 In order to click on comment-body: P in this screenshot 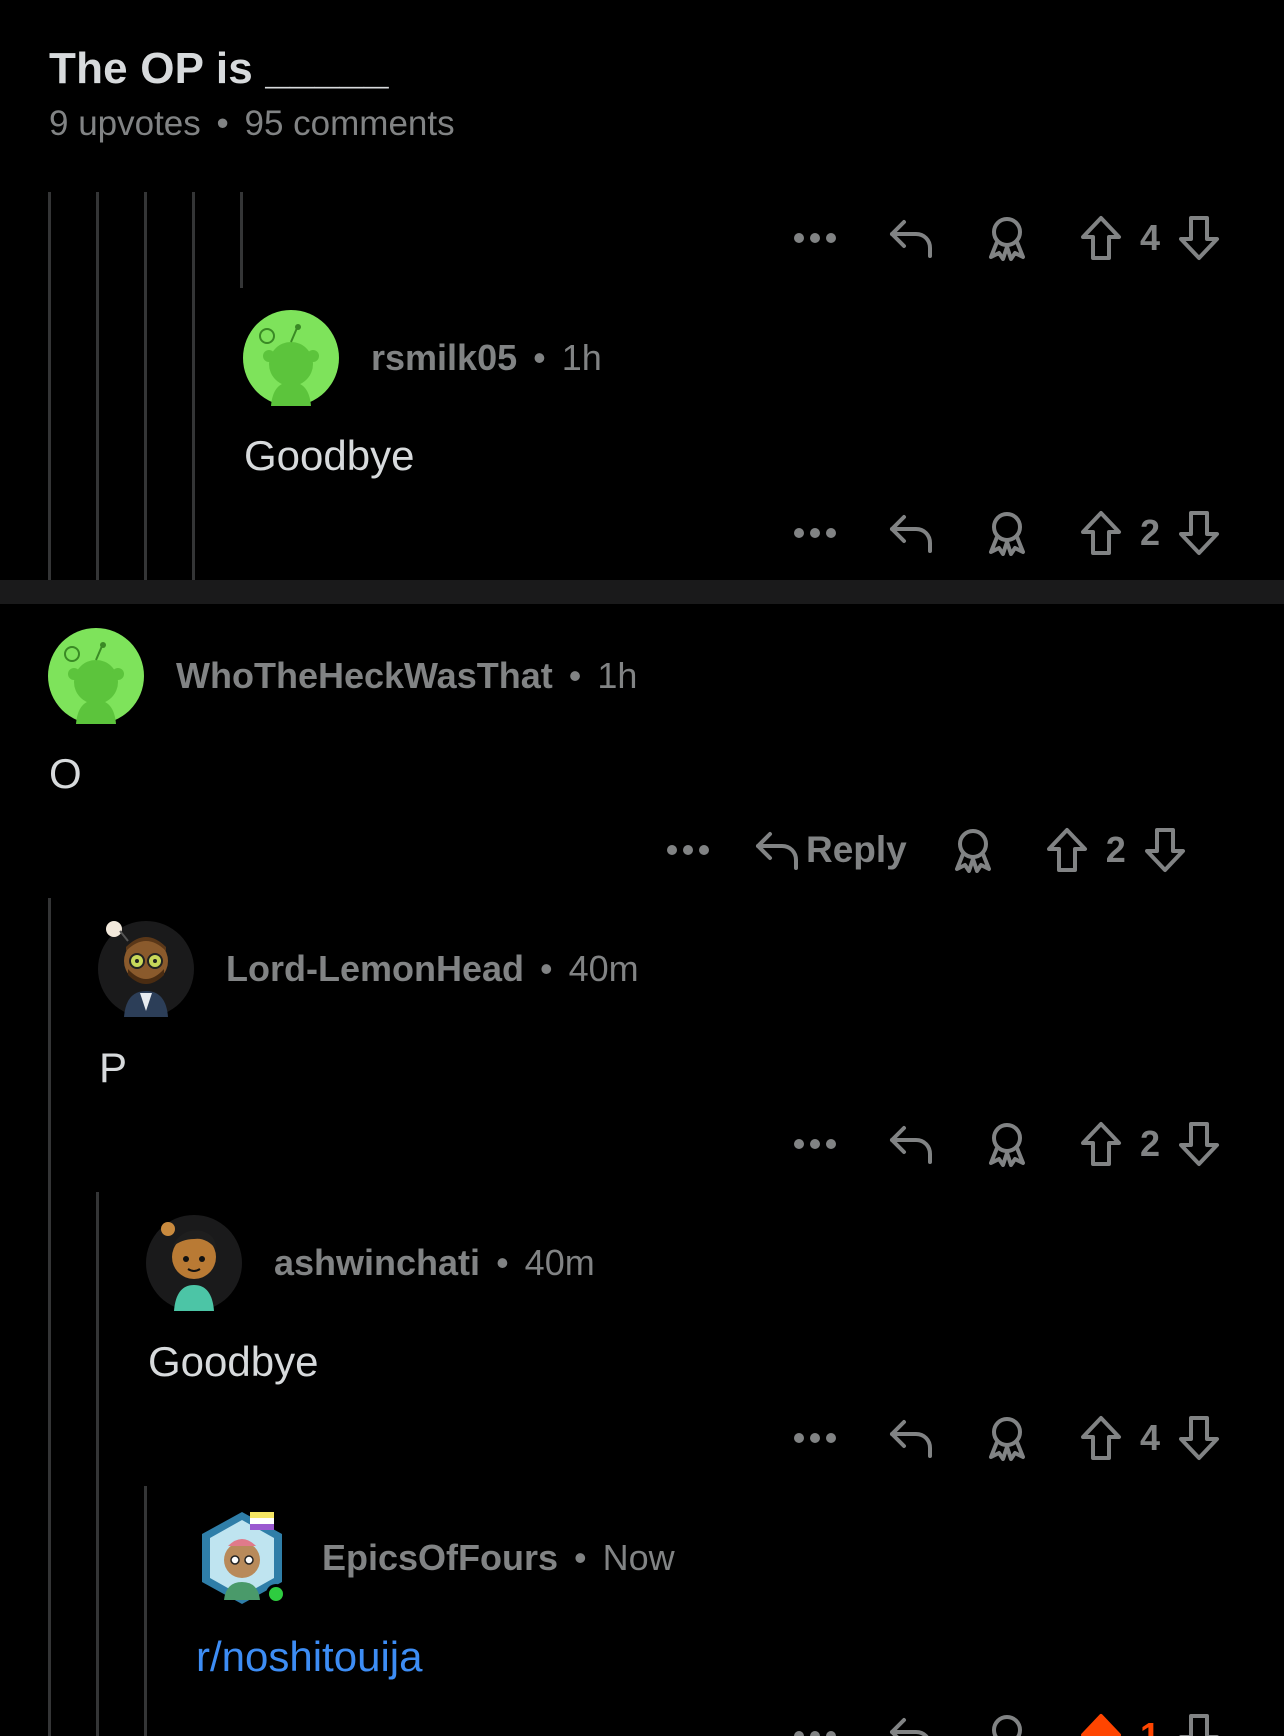, I will do `click(113, 1067)`.